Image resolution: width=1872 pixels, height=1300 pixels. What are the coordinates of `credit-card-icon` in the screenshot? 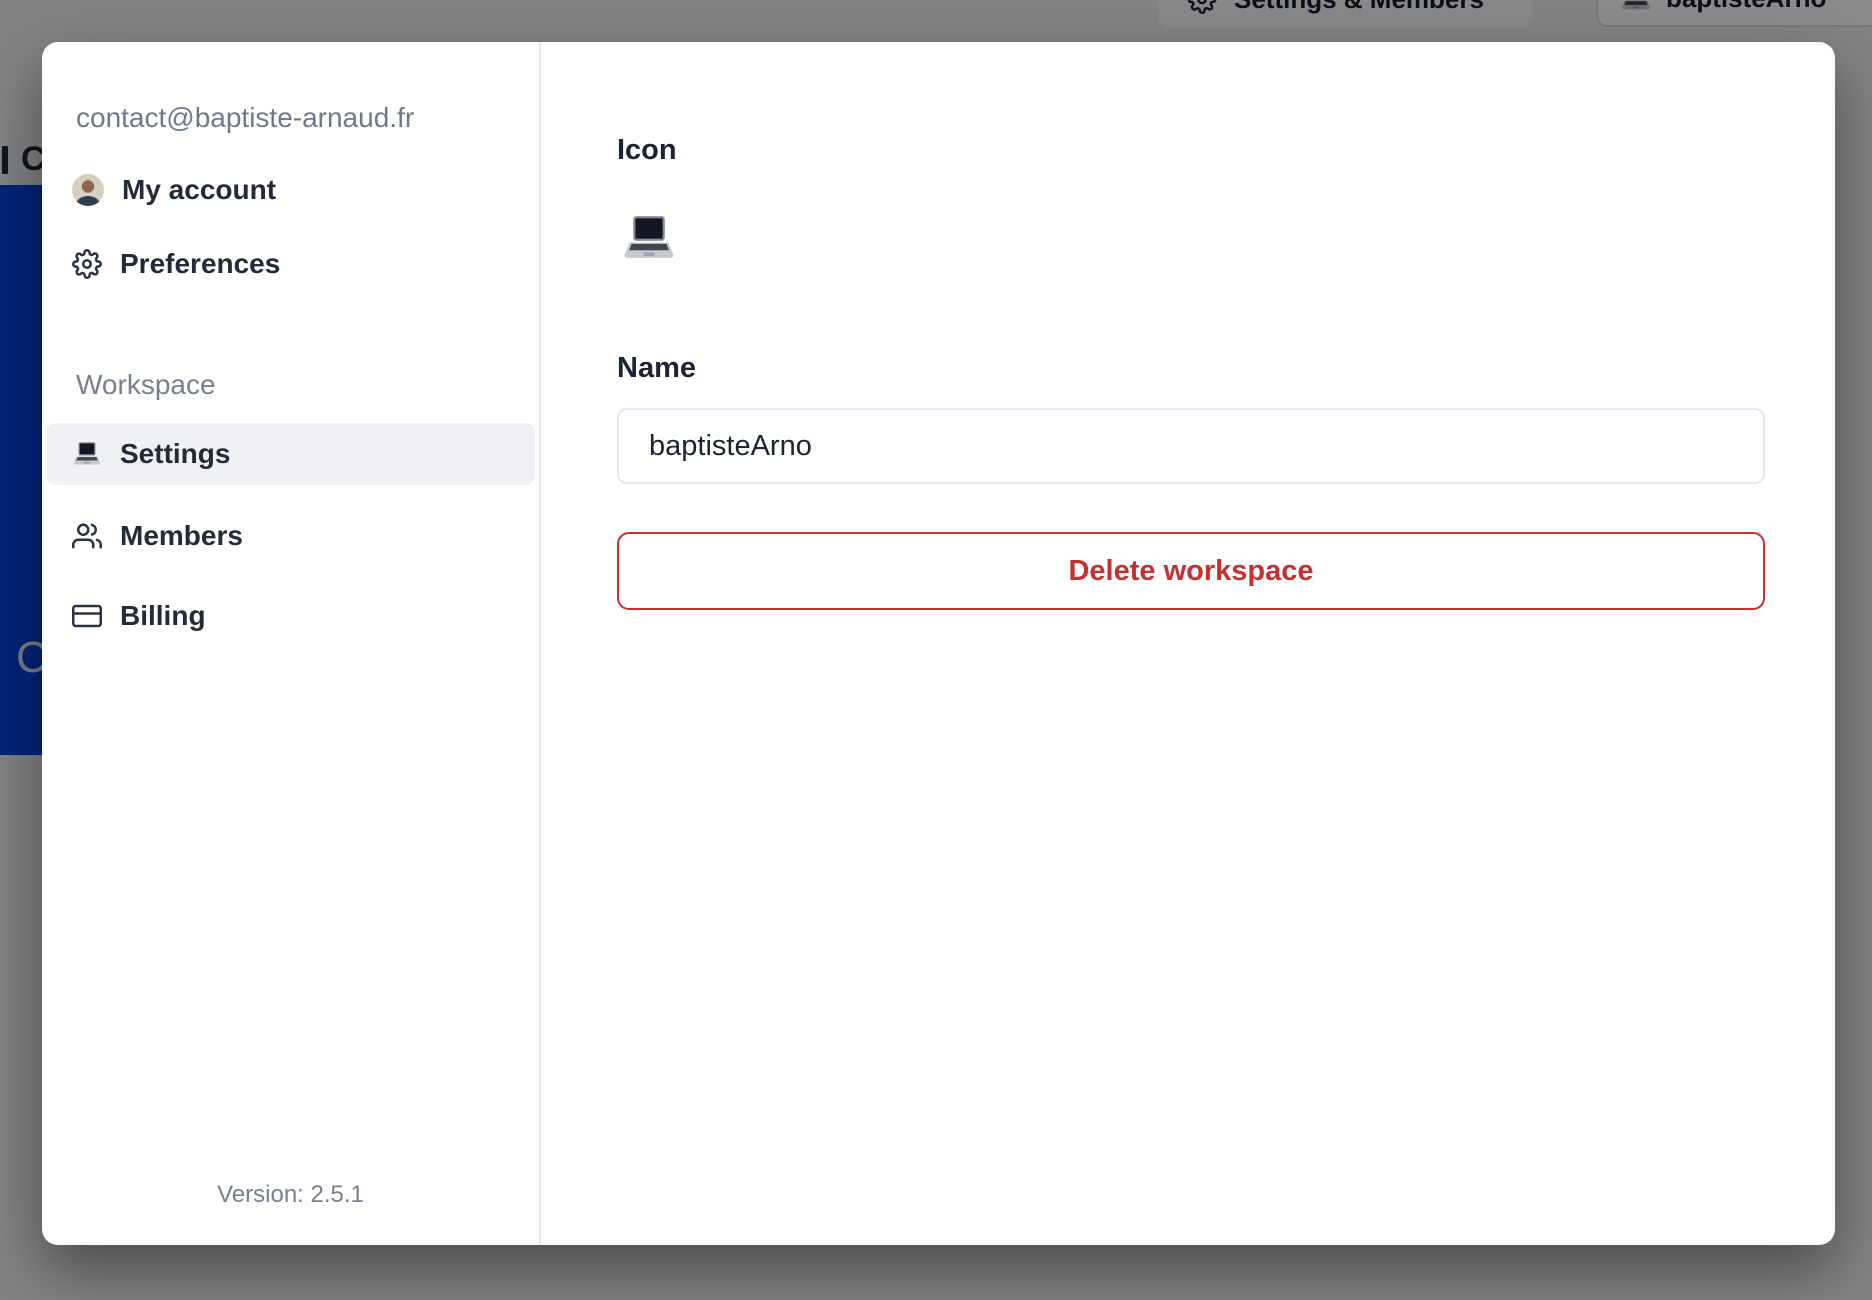 It's located at (87, 616).